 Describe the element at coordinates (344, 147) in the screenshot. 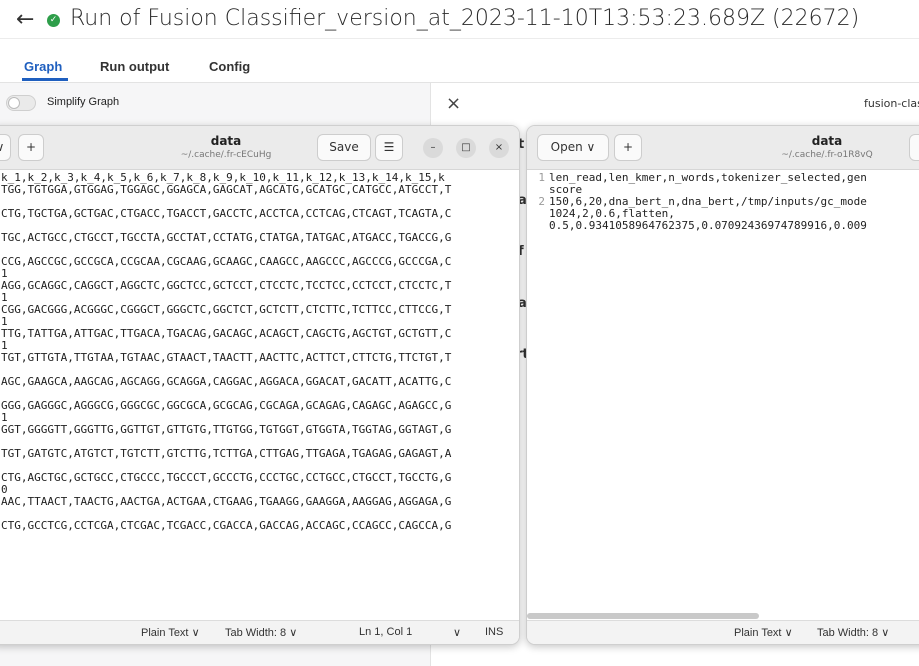

I see `save-button: Save` at that location.